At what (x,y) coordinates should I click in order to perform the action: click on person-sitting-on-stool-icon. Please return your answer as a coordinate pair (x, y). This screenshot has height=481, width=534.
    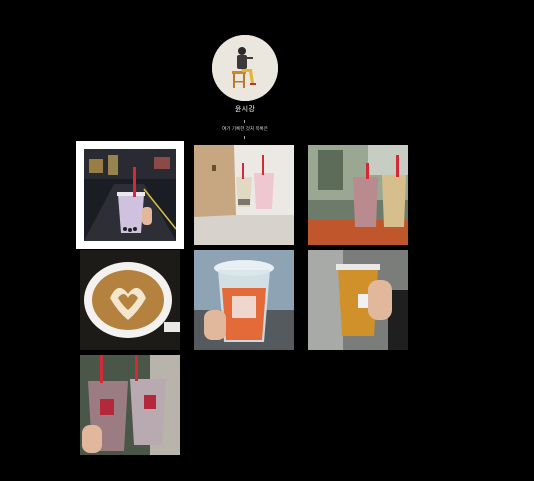
    Looking at the image, I should click on (245, 68).